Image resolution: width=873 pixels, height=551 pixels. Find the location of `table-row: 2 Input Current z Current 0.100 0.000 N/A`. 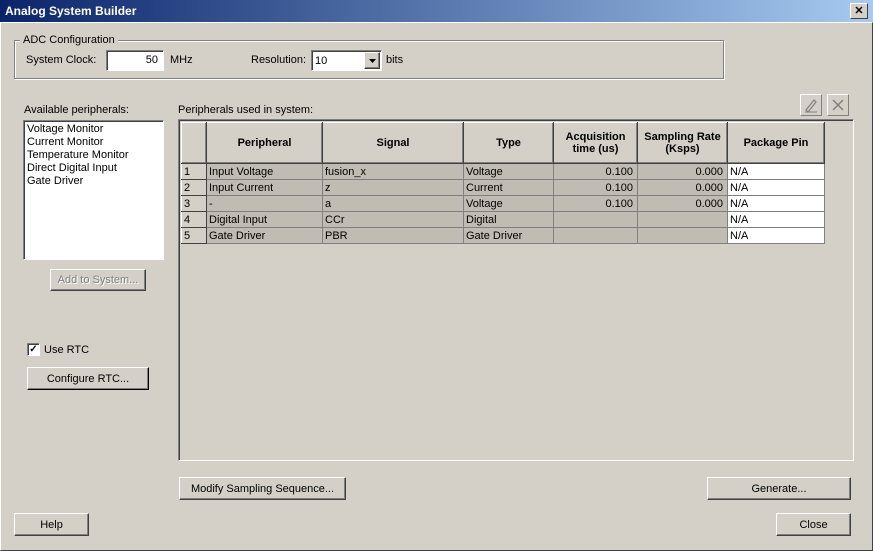

table-row: 2 Input Current z Current 0.100 0.000 N/A is located at coordinates (503, 187).